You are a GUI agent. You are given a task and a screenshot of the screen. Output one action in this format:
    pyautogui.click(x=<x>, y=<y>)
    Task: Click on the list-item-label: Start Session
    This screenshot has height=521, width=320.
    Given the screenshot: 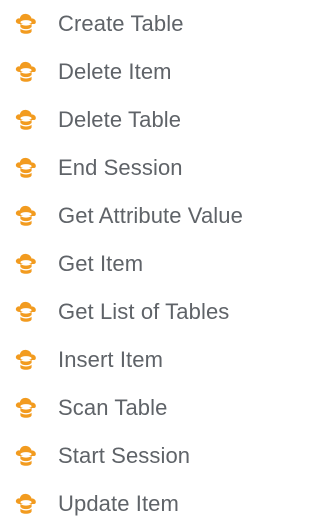 What is the action you would take?
    pyautogui.click(x=124, y=455)
    